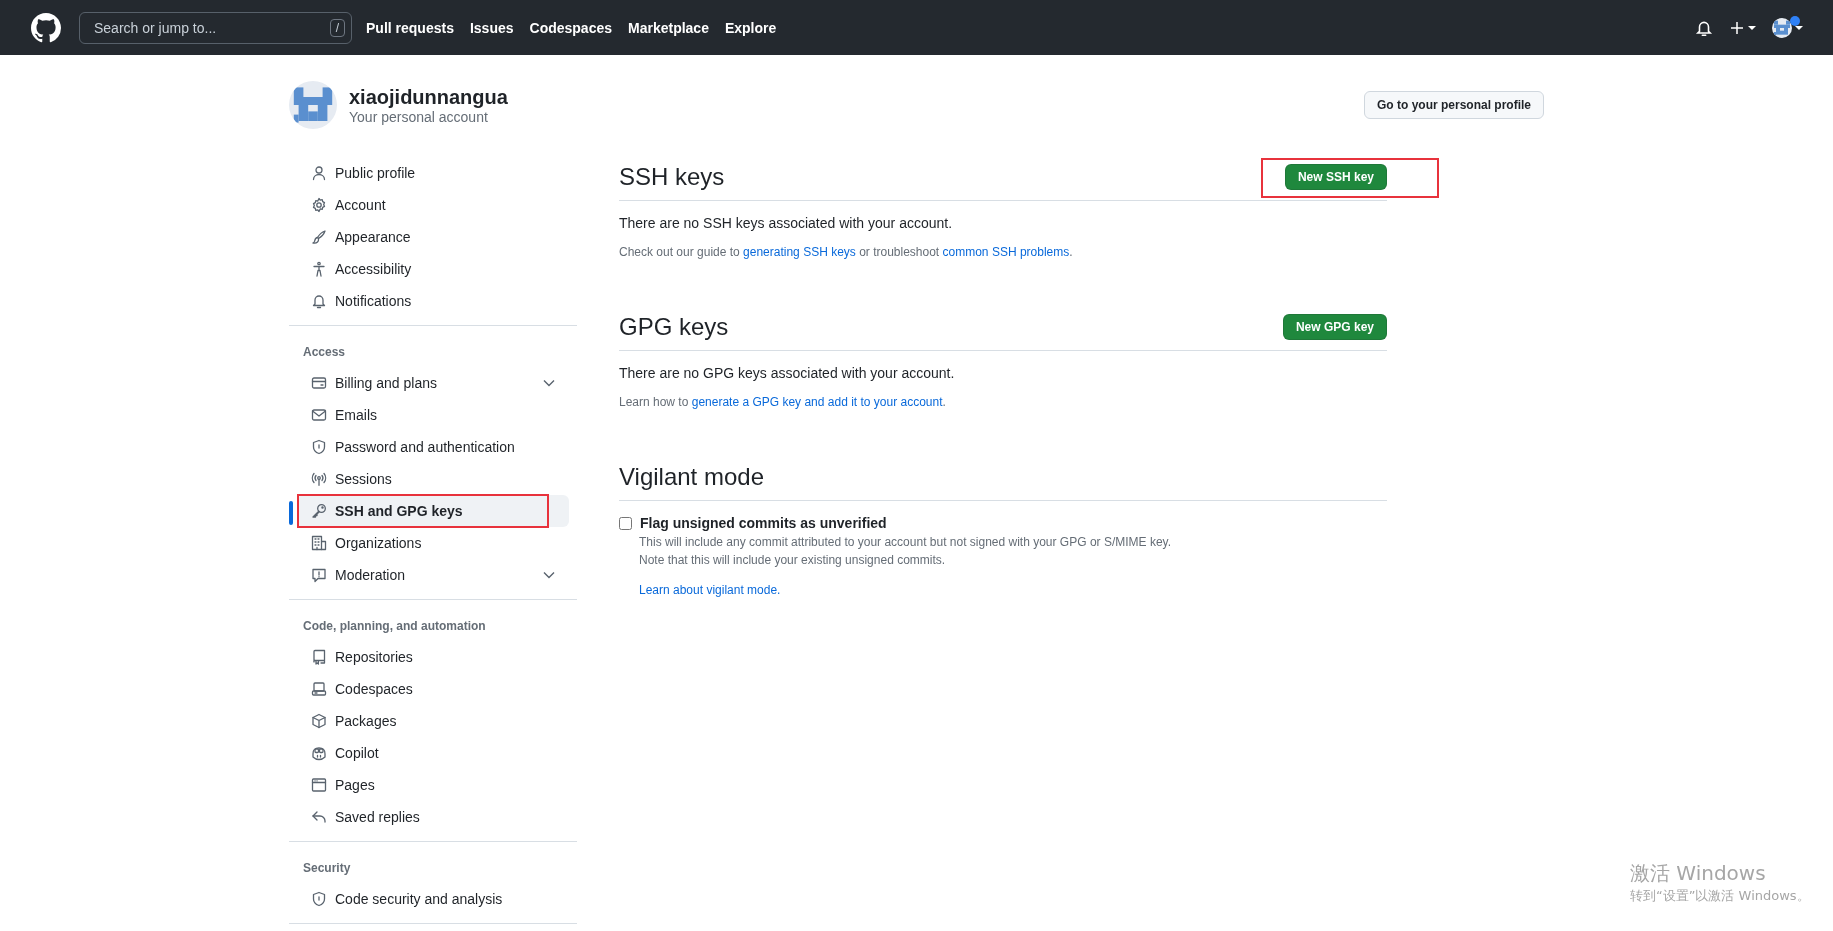 Image resolution: width=1833 pixels, height=931 pixels. What do you see at coordinates (319, 753) in the screenshot?
I see `copilot-icon` at bounding box center [319, 753].